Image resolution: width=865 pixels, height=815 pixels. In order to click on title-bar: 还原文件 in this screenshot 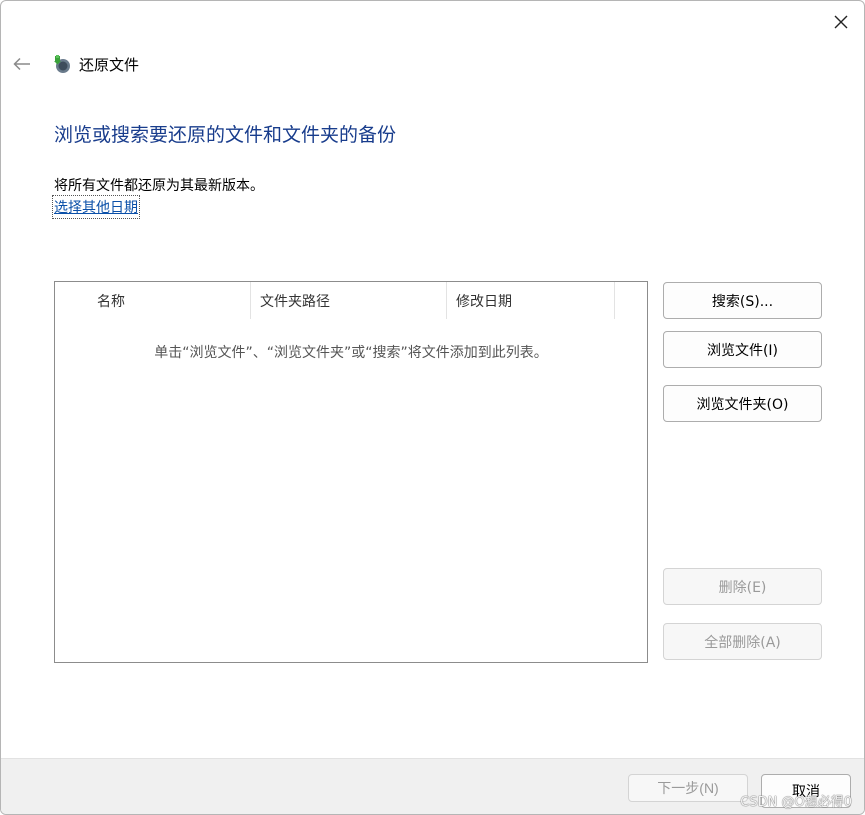, I will do `click(95, 64)`.